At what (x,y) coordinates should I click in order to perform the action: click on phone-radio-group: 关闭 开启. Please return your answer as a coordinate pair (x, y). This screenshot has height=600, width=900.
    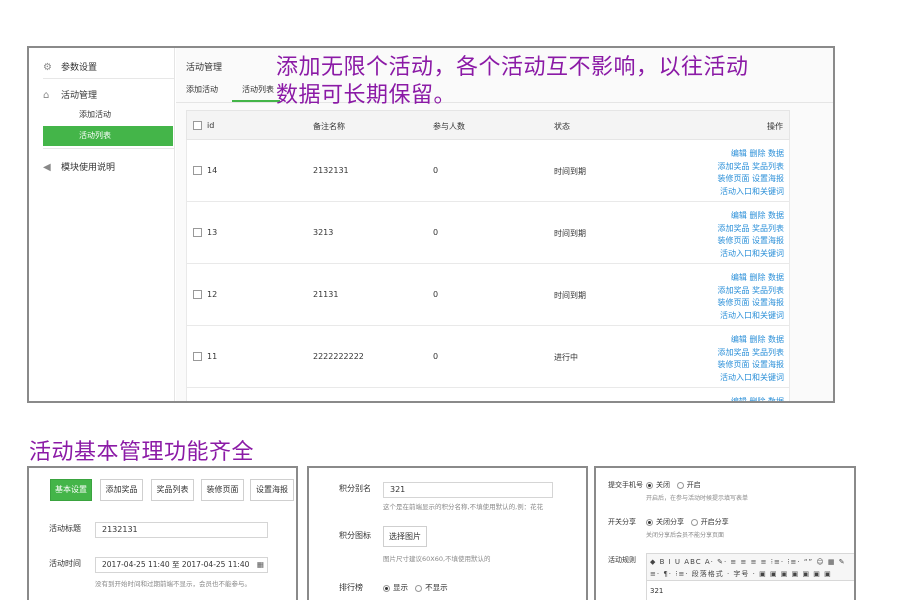
    Looking at the image, I should click on (673, 485).